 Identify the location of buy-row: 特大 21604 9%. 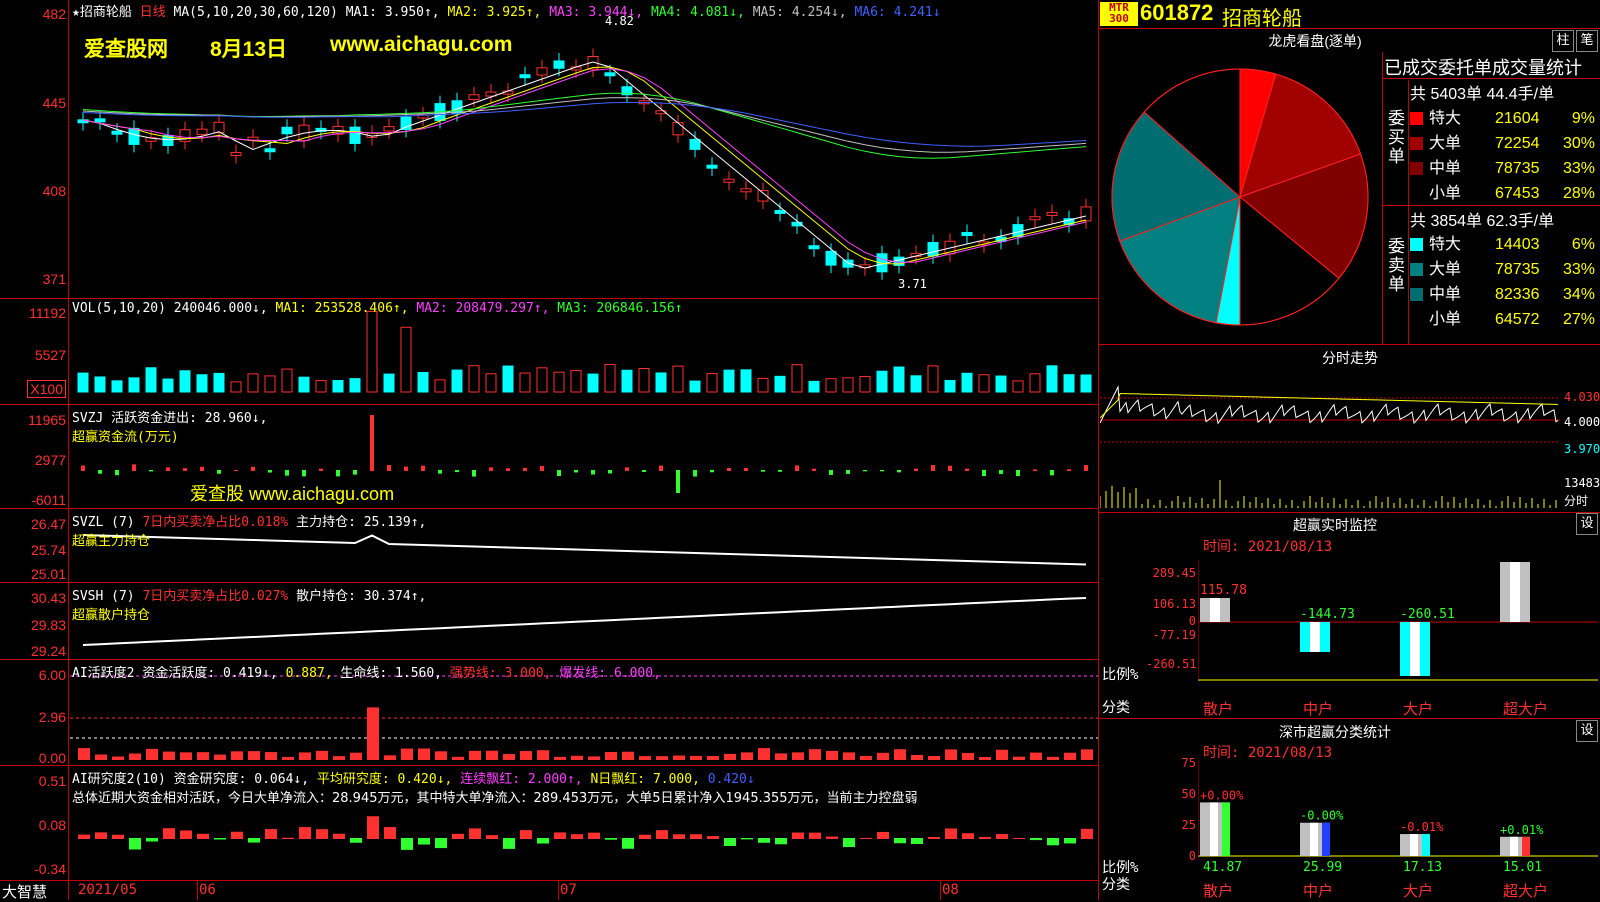
(1505, 116).